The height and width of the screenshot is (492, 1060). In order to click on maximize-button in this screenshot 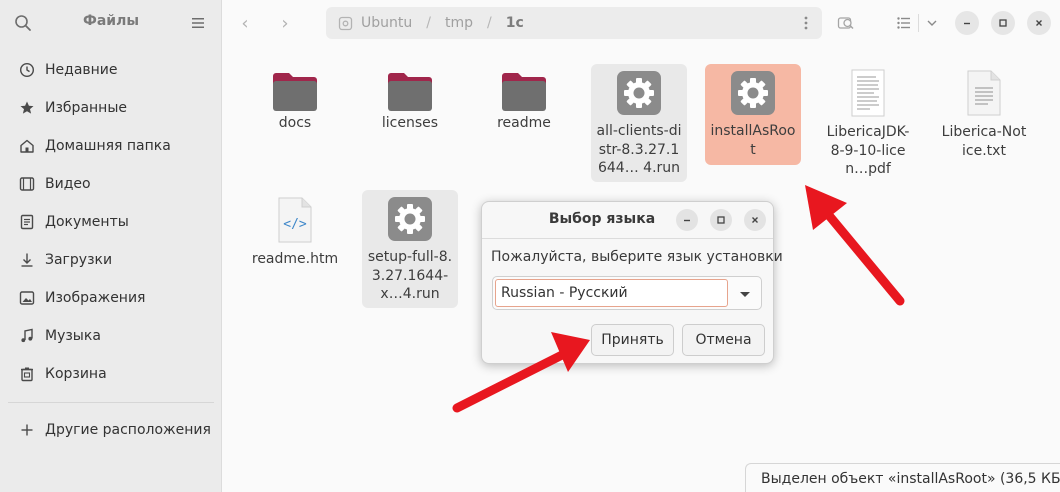, I will do `click(1003, 23)`.